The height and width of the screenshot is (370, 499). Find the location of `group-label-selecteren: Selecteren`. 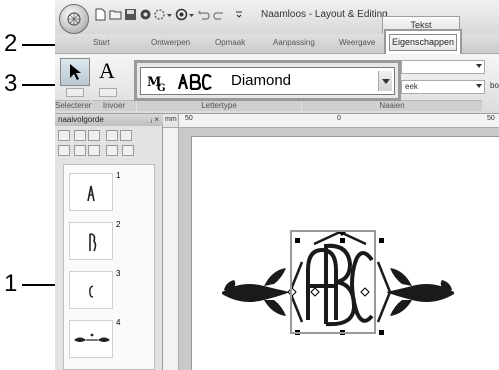

group-label-selecteren: Selecteren is located at coordinates (74, 105).